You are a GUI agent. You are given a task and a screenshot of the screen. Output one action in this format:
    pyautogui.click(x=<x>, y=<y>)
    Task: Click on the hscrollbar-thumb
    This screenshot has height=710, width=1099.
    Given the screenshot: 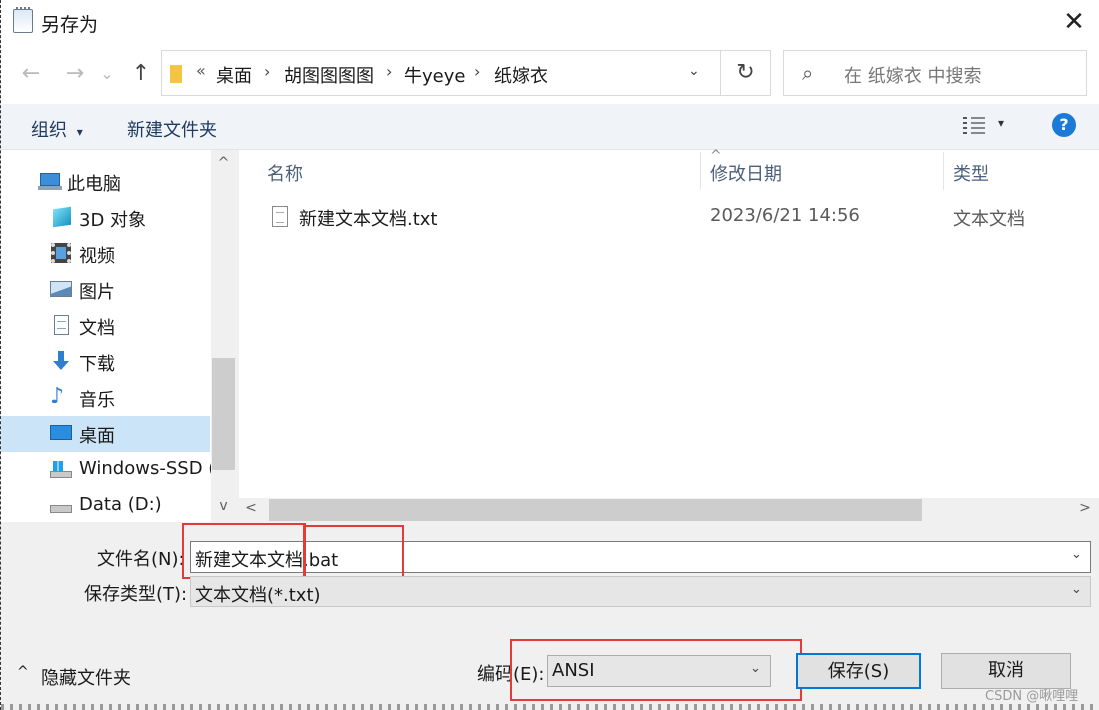 What is the action you would take?
    pyautogui.click(x=595, y=510)
    